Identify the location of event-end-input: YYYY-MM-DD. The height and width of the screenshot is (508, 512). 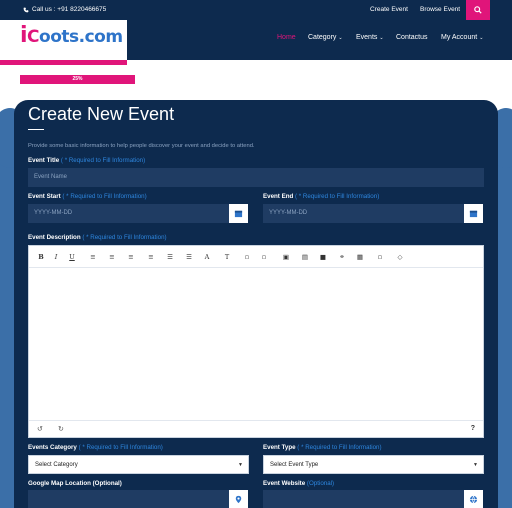
(363, 213).